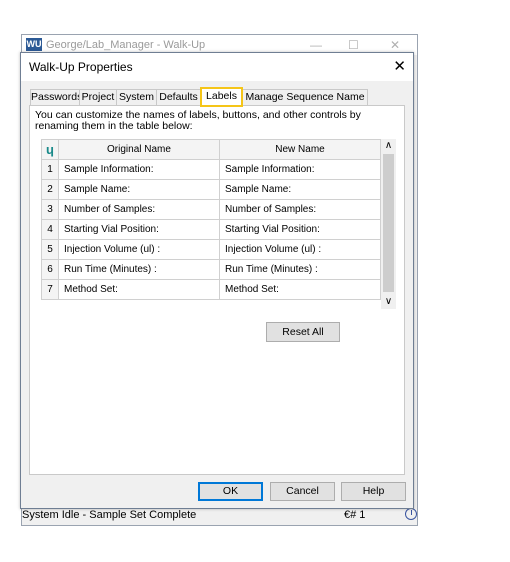  I want to click on tab-system: System, so click(136, 97).